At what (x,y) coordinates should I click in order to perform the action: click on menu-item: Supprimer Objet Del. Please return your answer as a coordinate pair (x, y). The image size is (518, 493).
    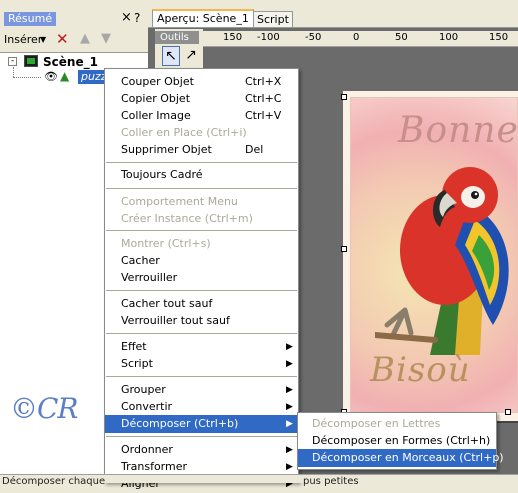
    Looking at the image, I should click on (201, 150).